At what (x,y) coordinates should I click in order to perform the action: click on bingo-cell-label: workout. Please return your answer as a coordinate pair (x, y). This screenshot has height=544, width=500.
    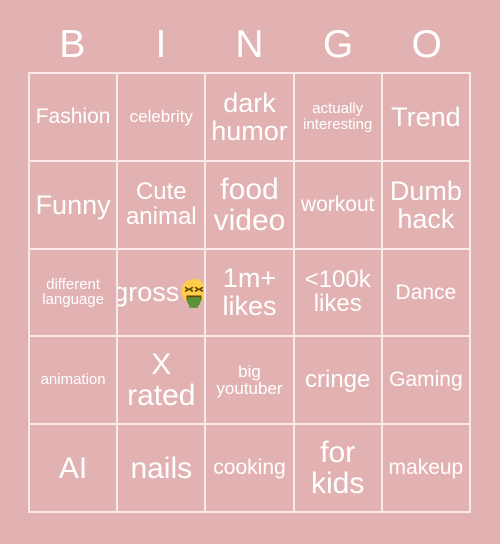
    Looking at the image, I should click on (337, 204).